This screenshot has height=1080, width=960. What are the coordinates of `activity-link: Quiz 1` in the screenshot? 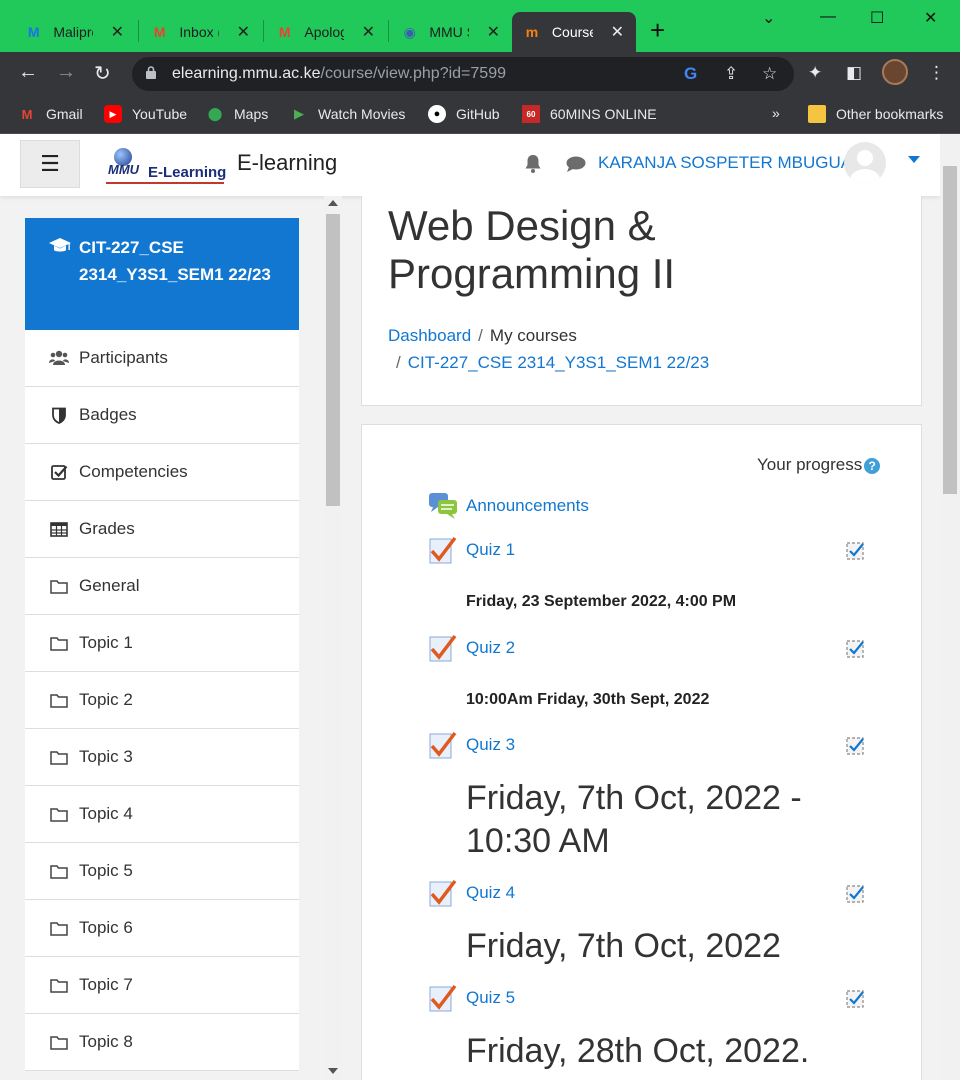 It's located at (491, 549).